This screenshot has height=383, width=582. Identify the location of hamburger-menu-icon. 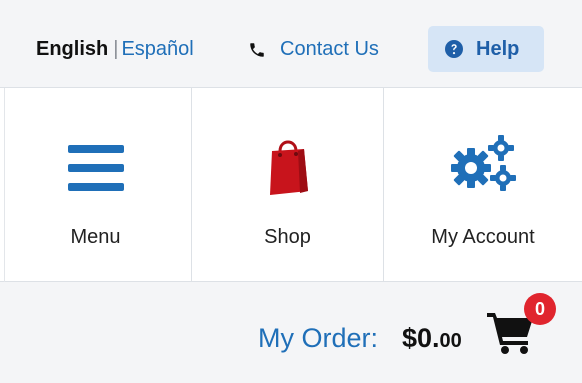
(95, 168).